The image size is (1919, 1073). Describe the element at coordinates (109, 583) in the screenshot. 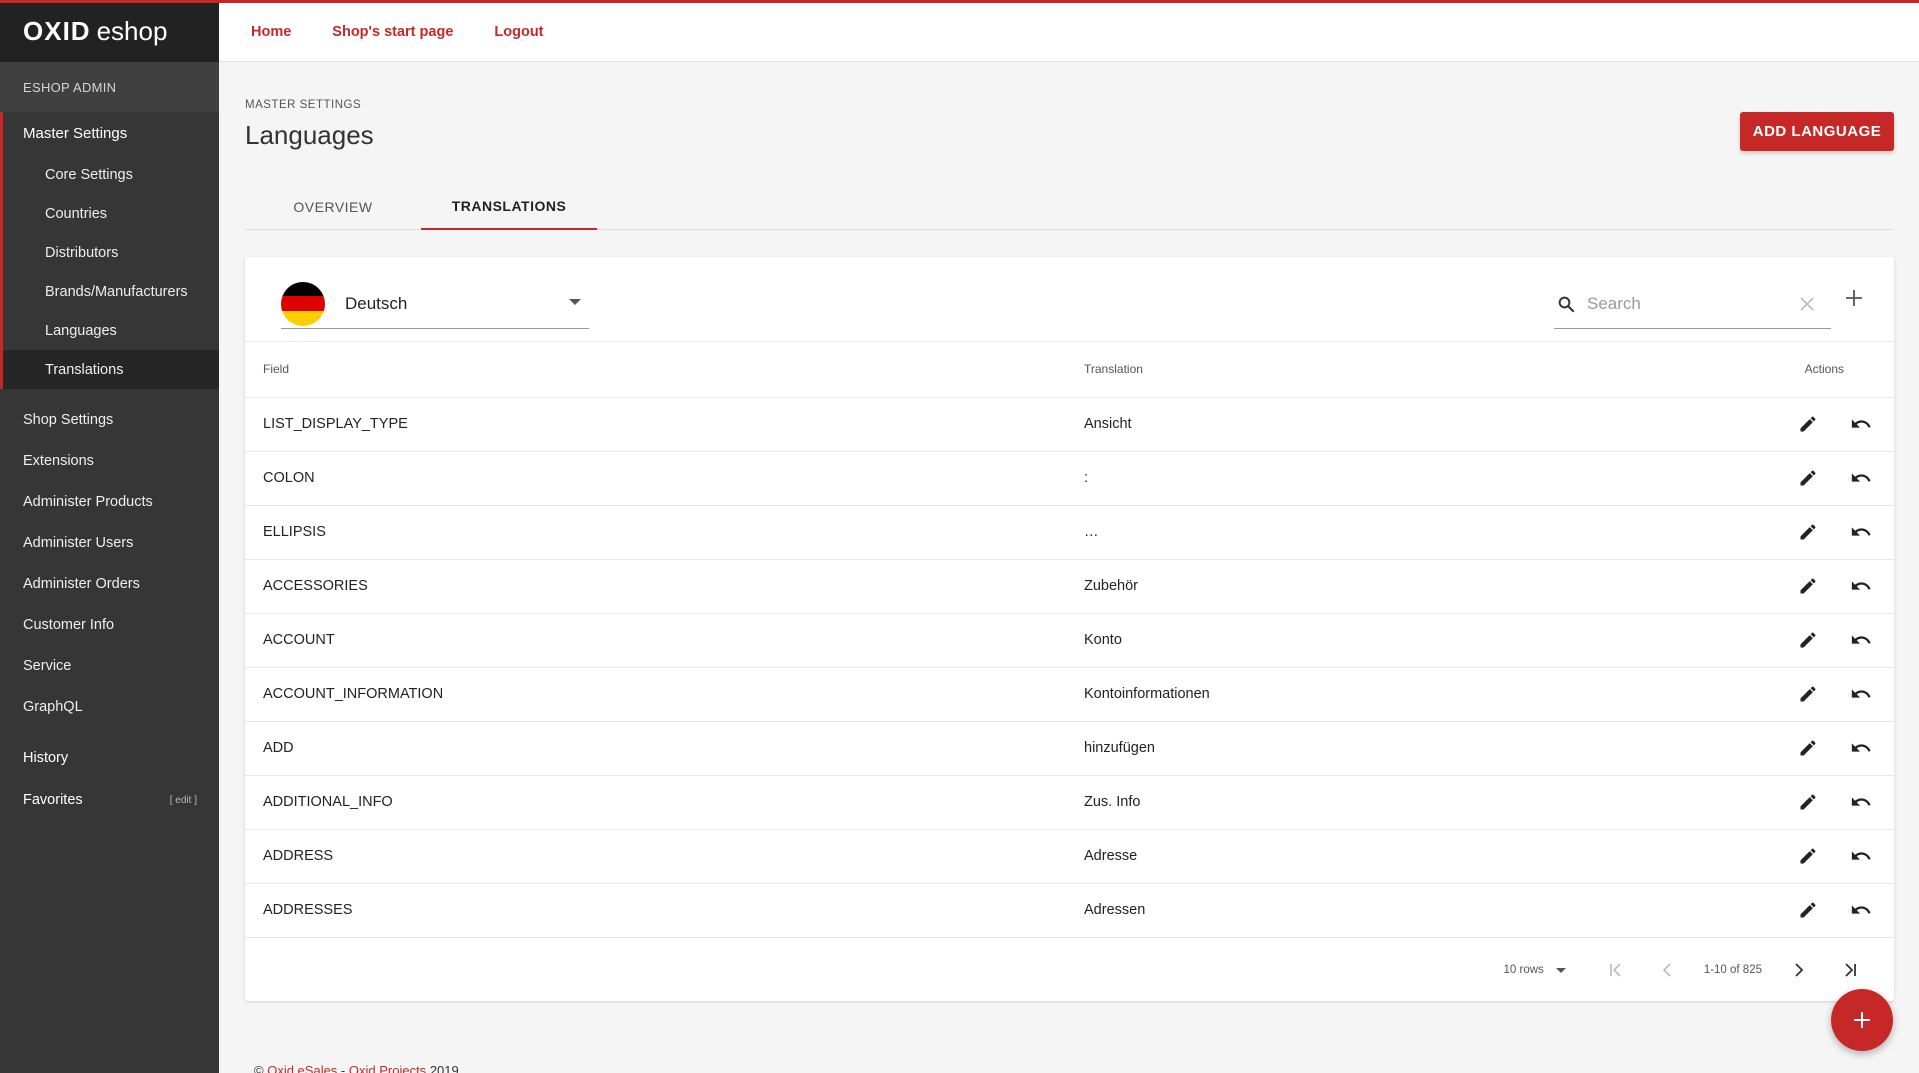

I see `sidebar-item-administer-orders: Administer Orders` at that location.